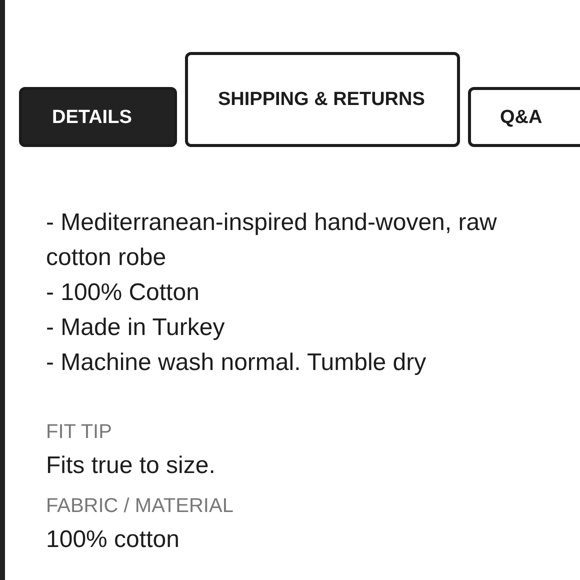 The image size is (580, 580). I want to click on detail-line: - Mediterranean-inspired hand-woven, raw cotton robe, so click(272, 240).